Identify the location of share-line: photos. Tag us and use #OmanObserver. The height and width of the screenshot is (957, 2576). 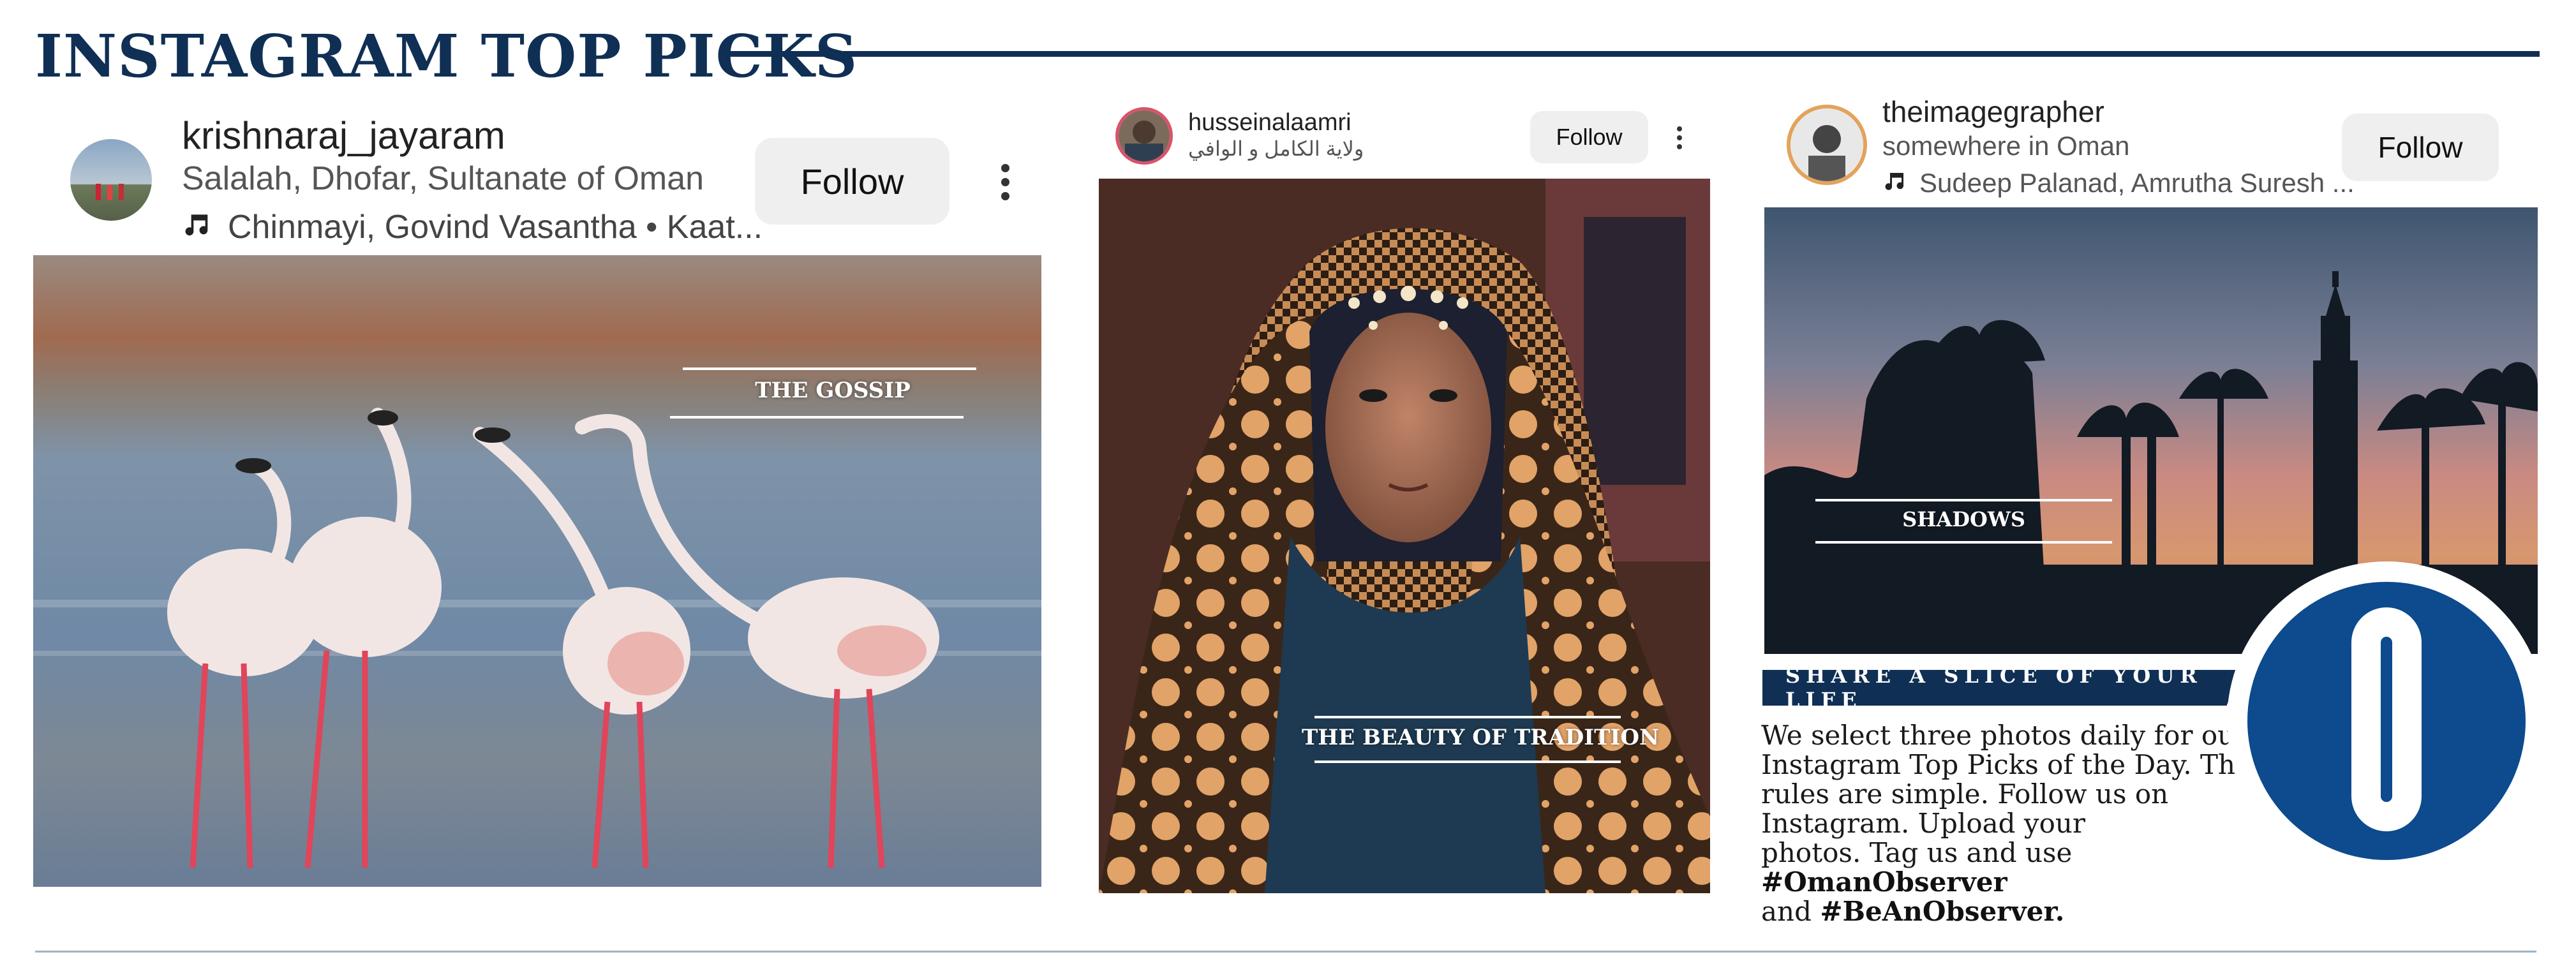
(1917, 867).